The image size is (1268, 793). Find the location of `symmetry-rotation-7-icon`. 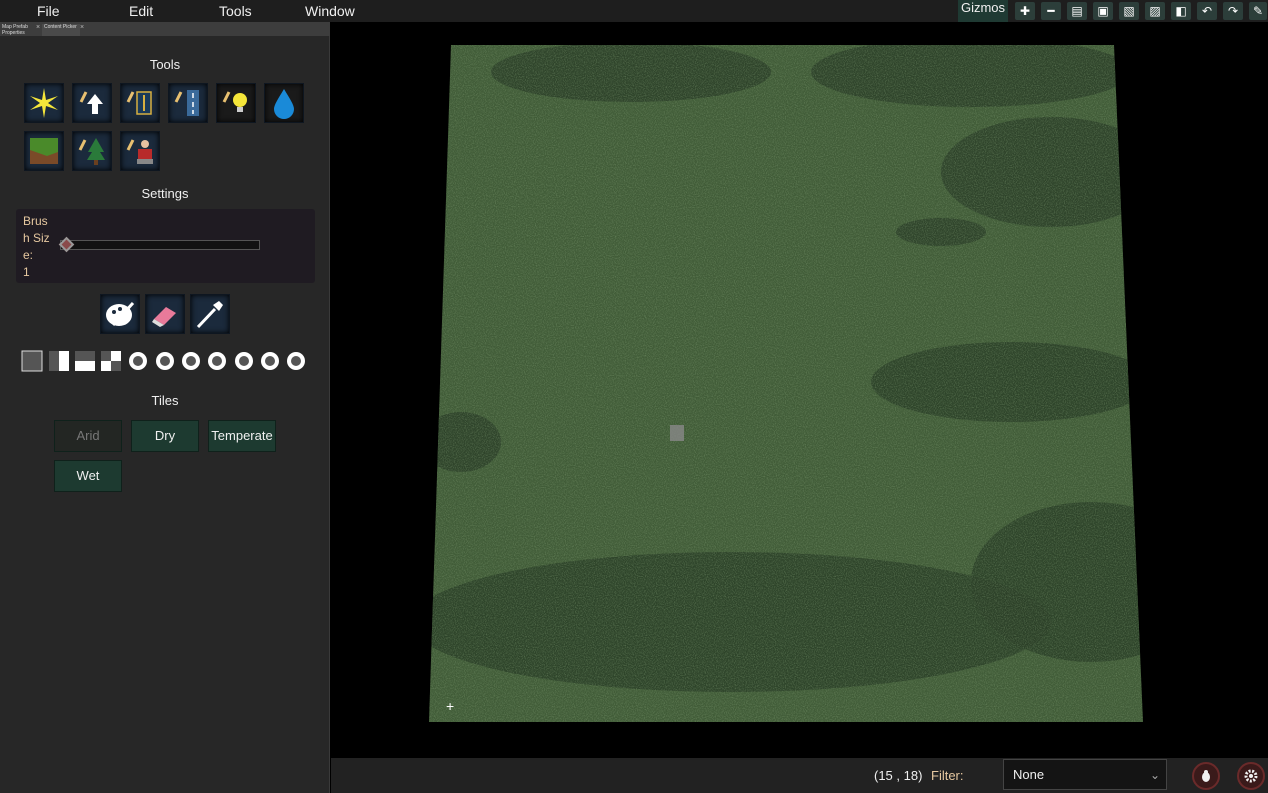

symmetry-rotation-7-icon is located at coordinates (270, 361).